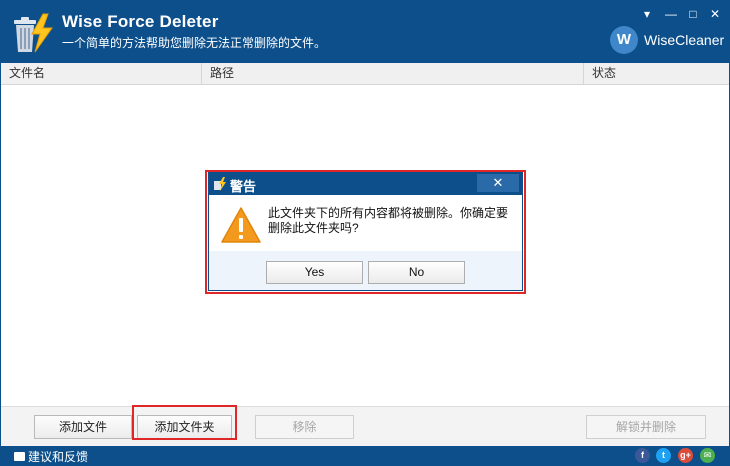 The image size is (730, 466). What do you see at coordinates (365, 184) in the screenshot?
I see `dialog-title-bar: 警告 ✕` at bounding box center [365, 184].